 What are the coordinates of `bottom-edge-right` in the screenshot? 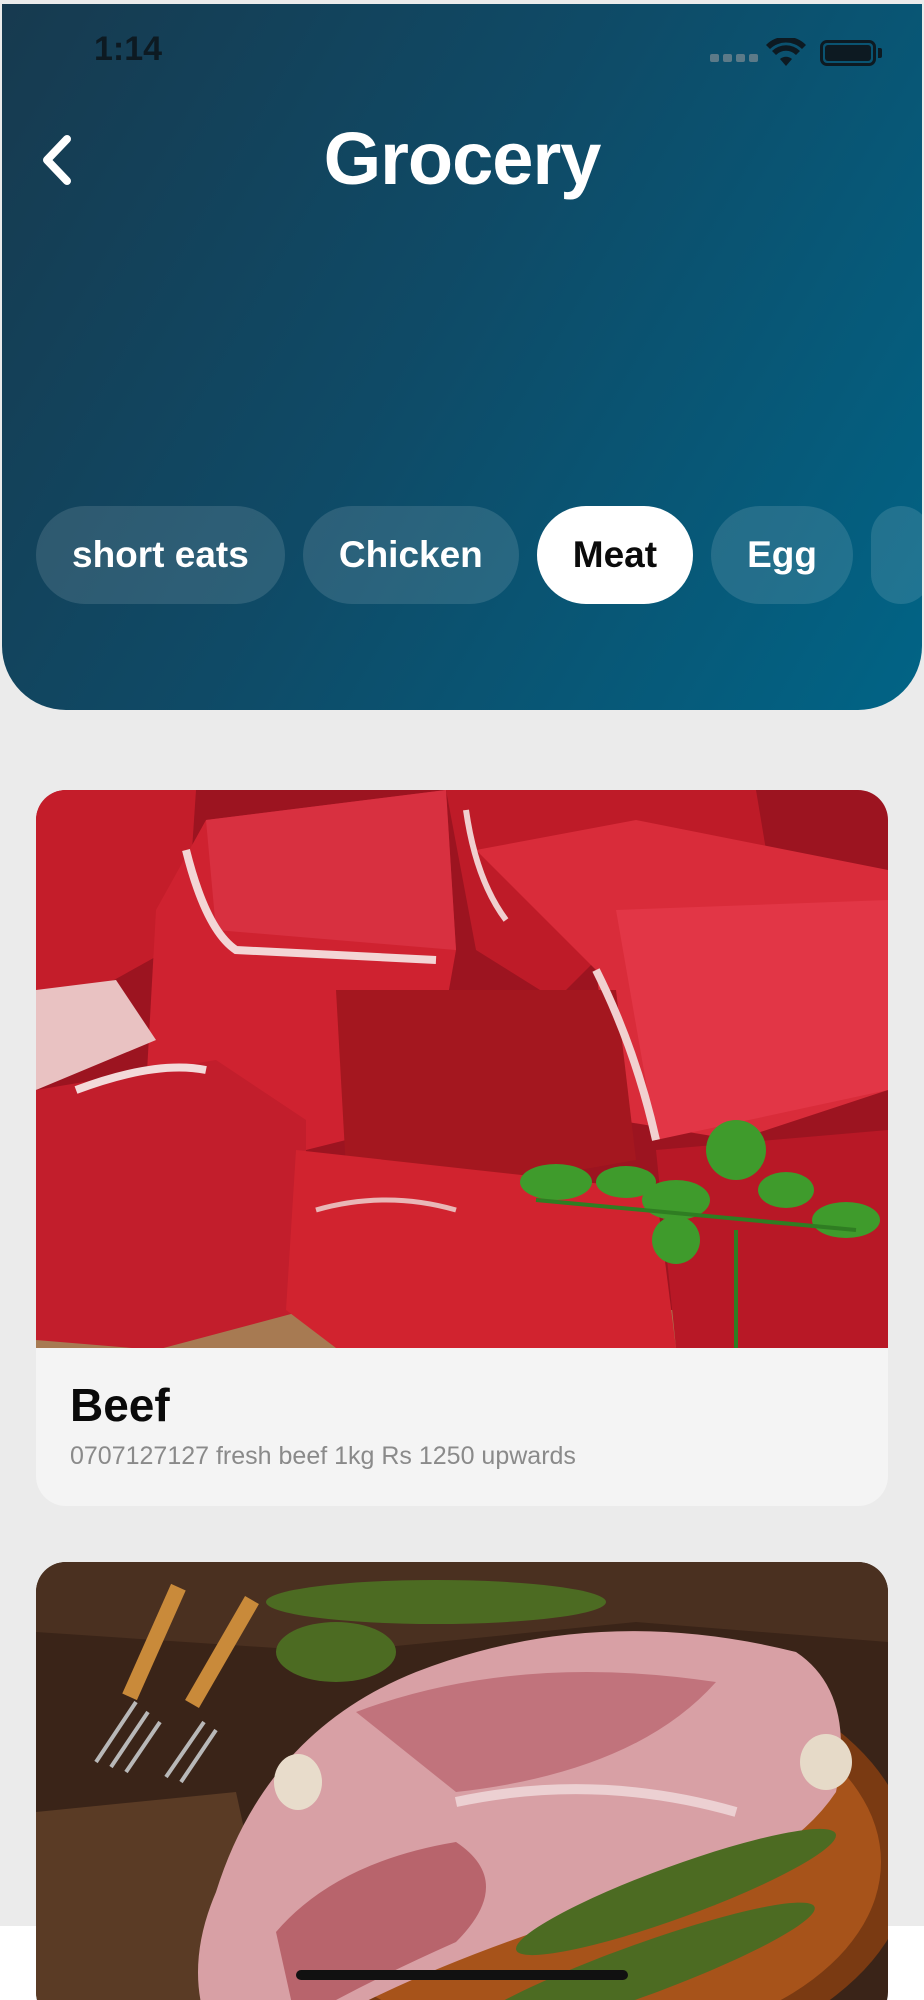 It's located at (906, 1963).